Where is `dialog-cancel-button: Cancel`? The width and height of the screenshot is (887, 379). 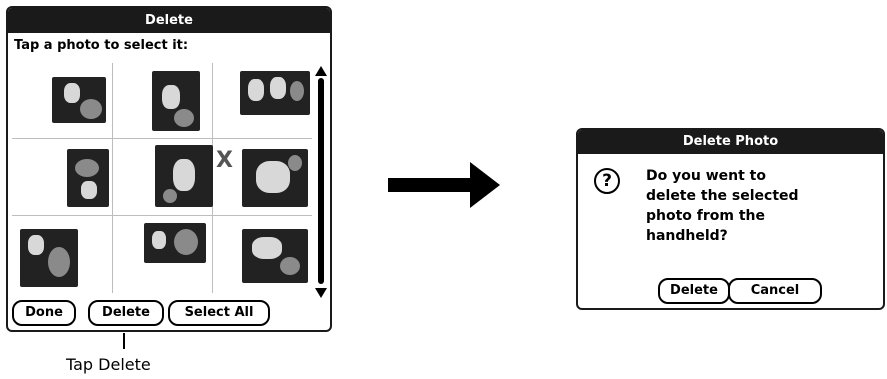
dialog-cancel-button: Cancel is located at coordinates (775, 291).